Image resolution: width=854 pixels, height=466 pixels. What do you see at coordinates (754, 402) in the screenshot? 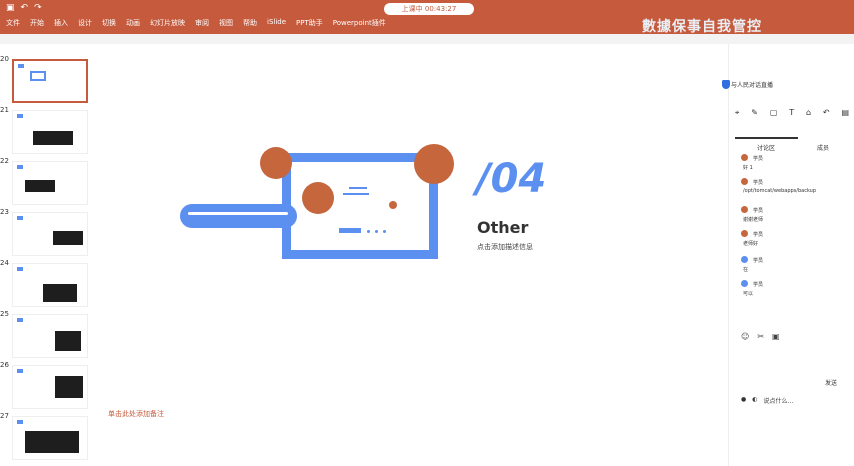
I see `volume-icon: ◐` at bounding box center [754, 402].